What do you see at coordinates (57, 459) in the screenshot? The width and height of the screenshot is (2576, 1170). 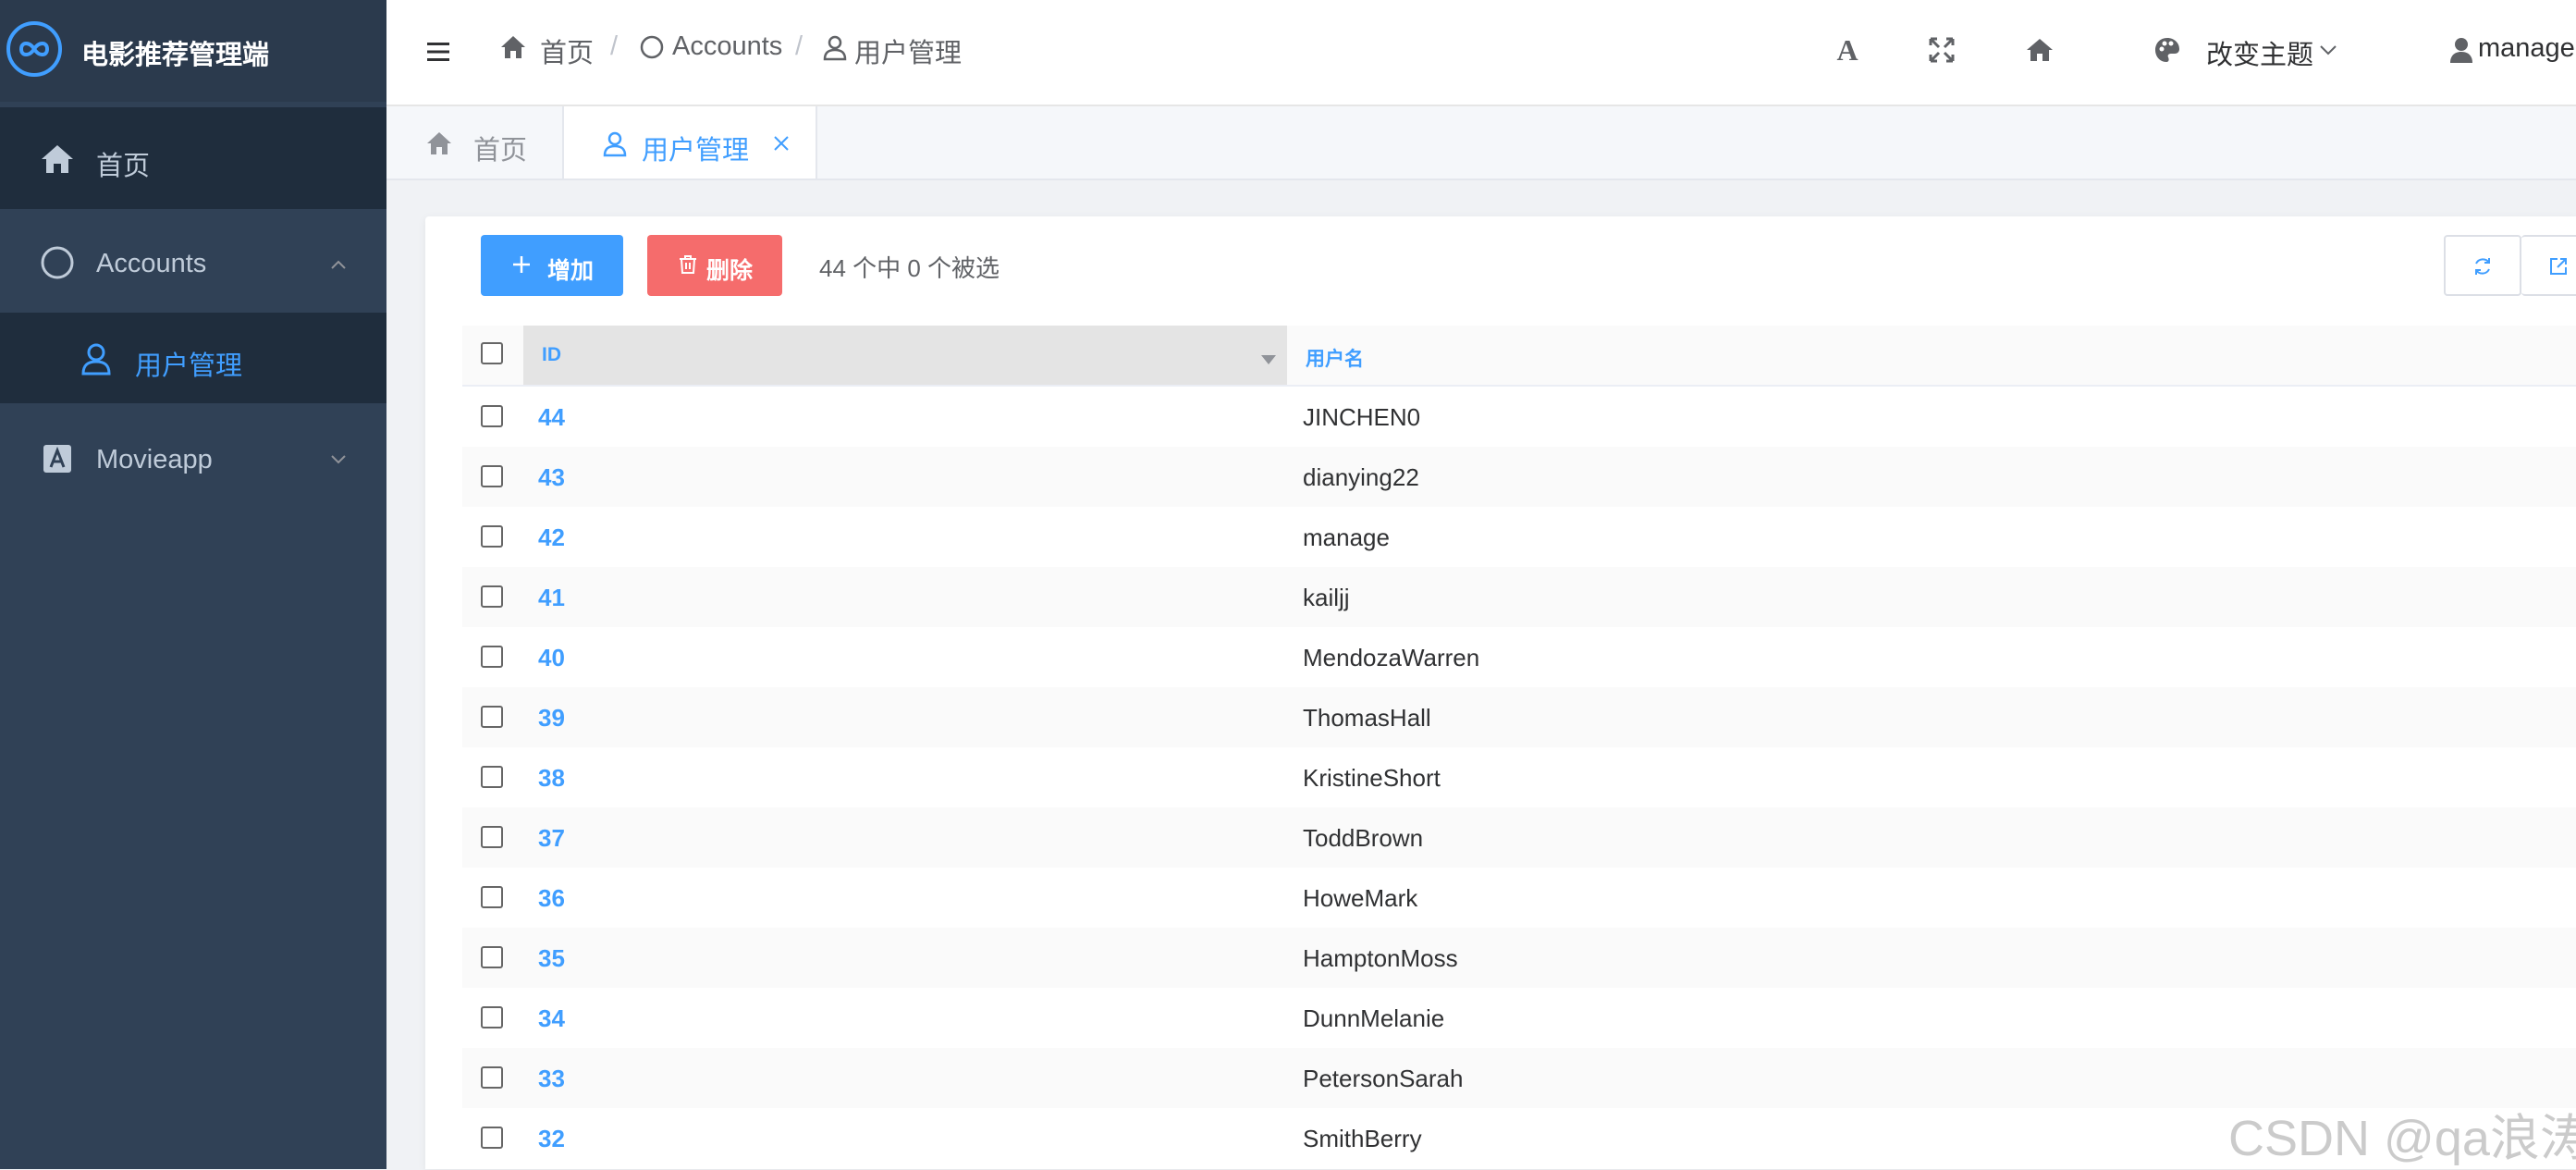 I see `app-store-icon` at bounding box center [57, 459].